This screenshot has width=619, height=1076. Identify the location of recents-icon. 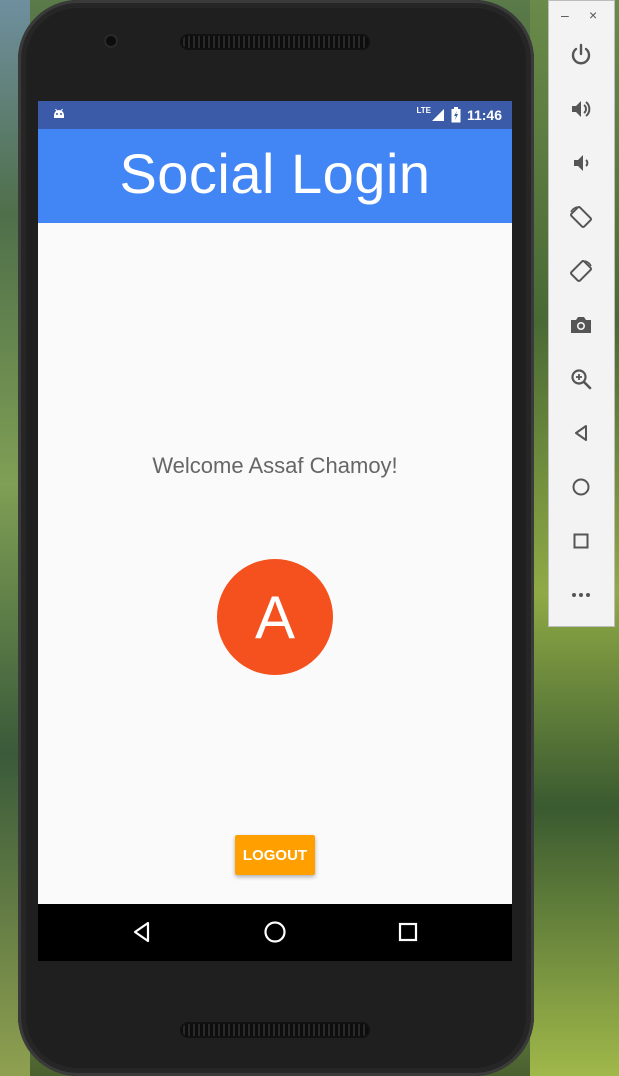
(408, 932).